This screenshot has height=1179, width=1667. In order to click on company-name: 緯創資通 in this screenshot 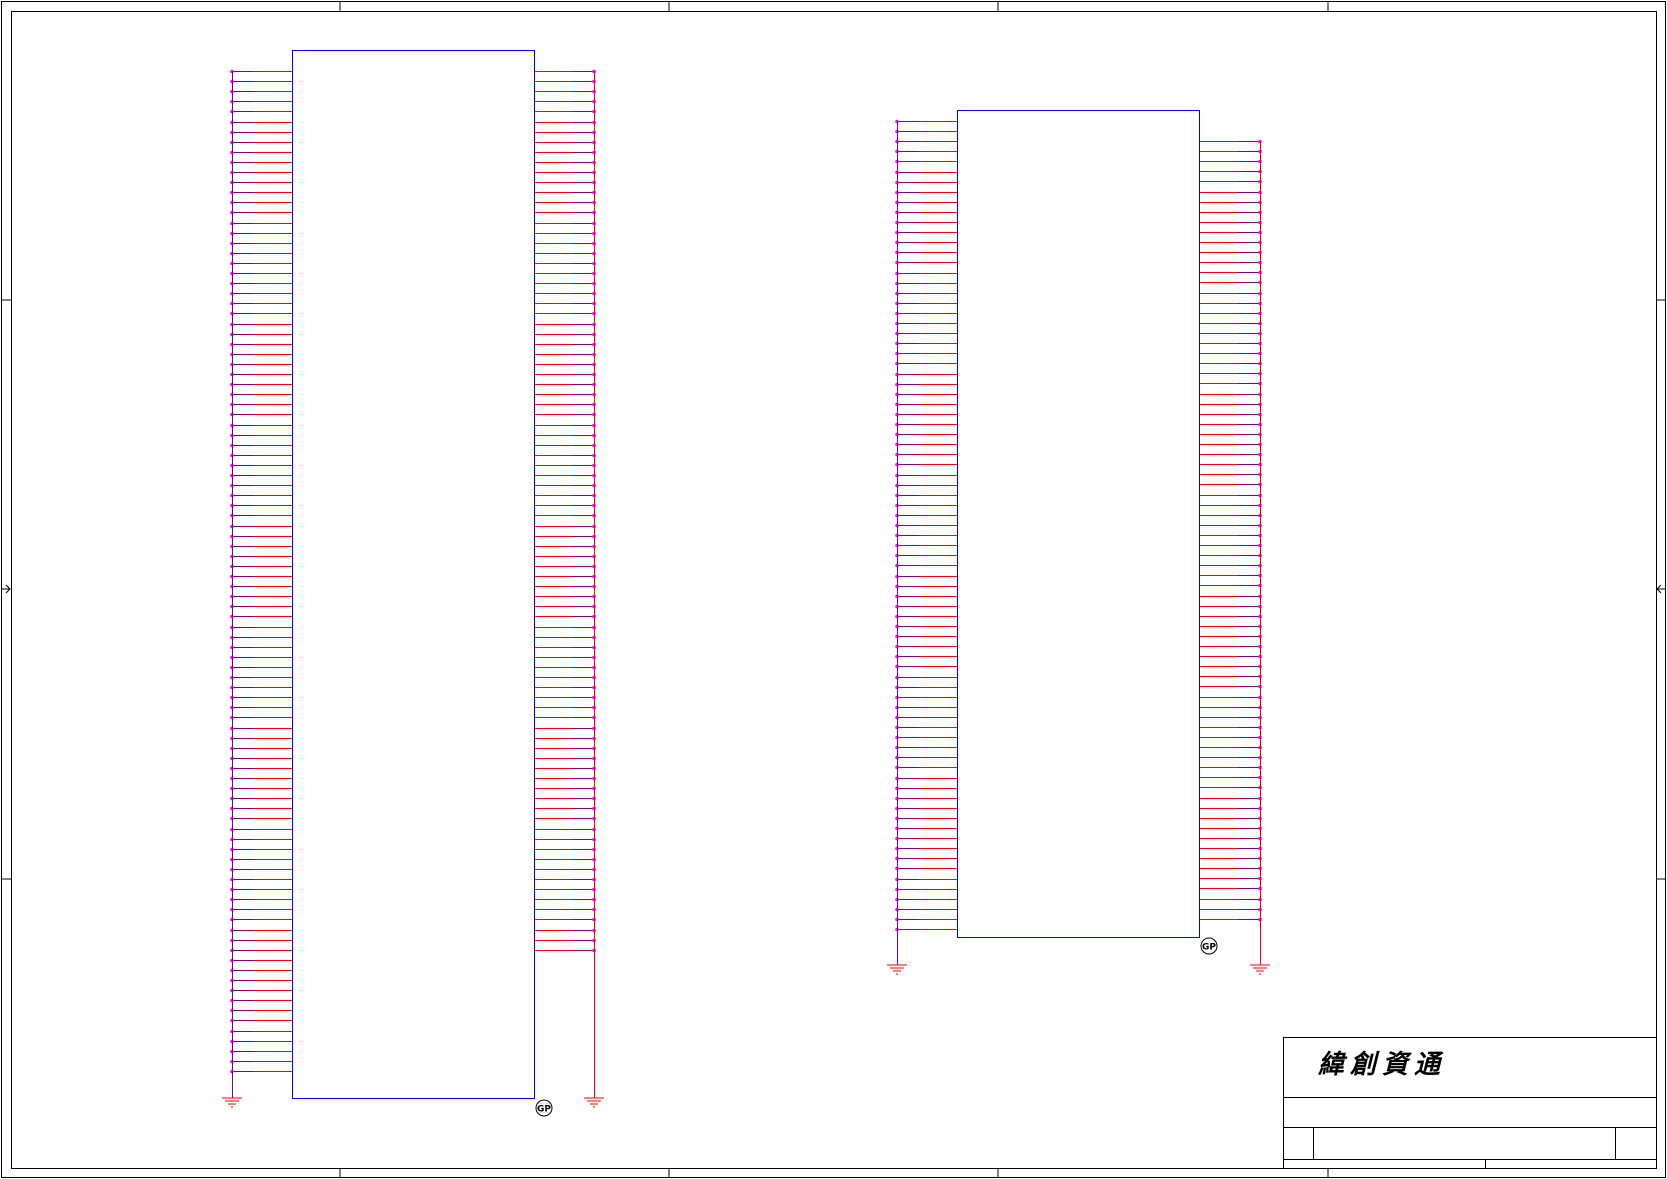, I will do `click(1381, 1065)`.